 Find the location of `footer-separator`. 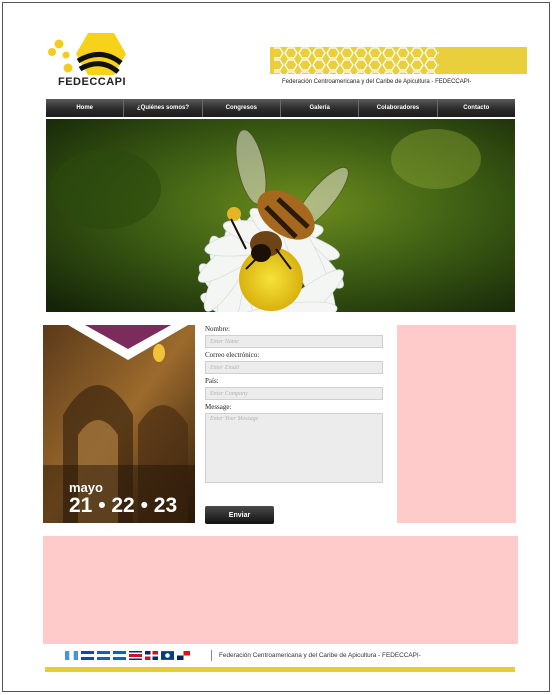

footer-separator is located at coordinates (211, 655).